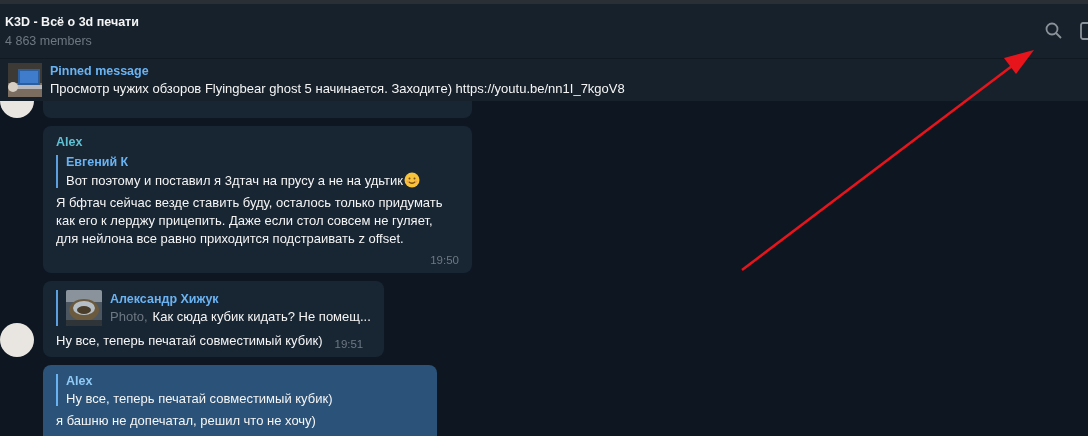  What do you see at coordinates (444, 260) in the screenshot?
I see `message-time: 19:50` at bounding box center [444, 260].